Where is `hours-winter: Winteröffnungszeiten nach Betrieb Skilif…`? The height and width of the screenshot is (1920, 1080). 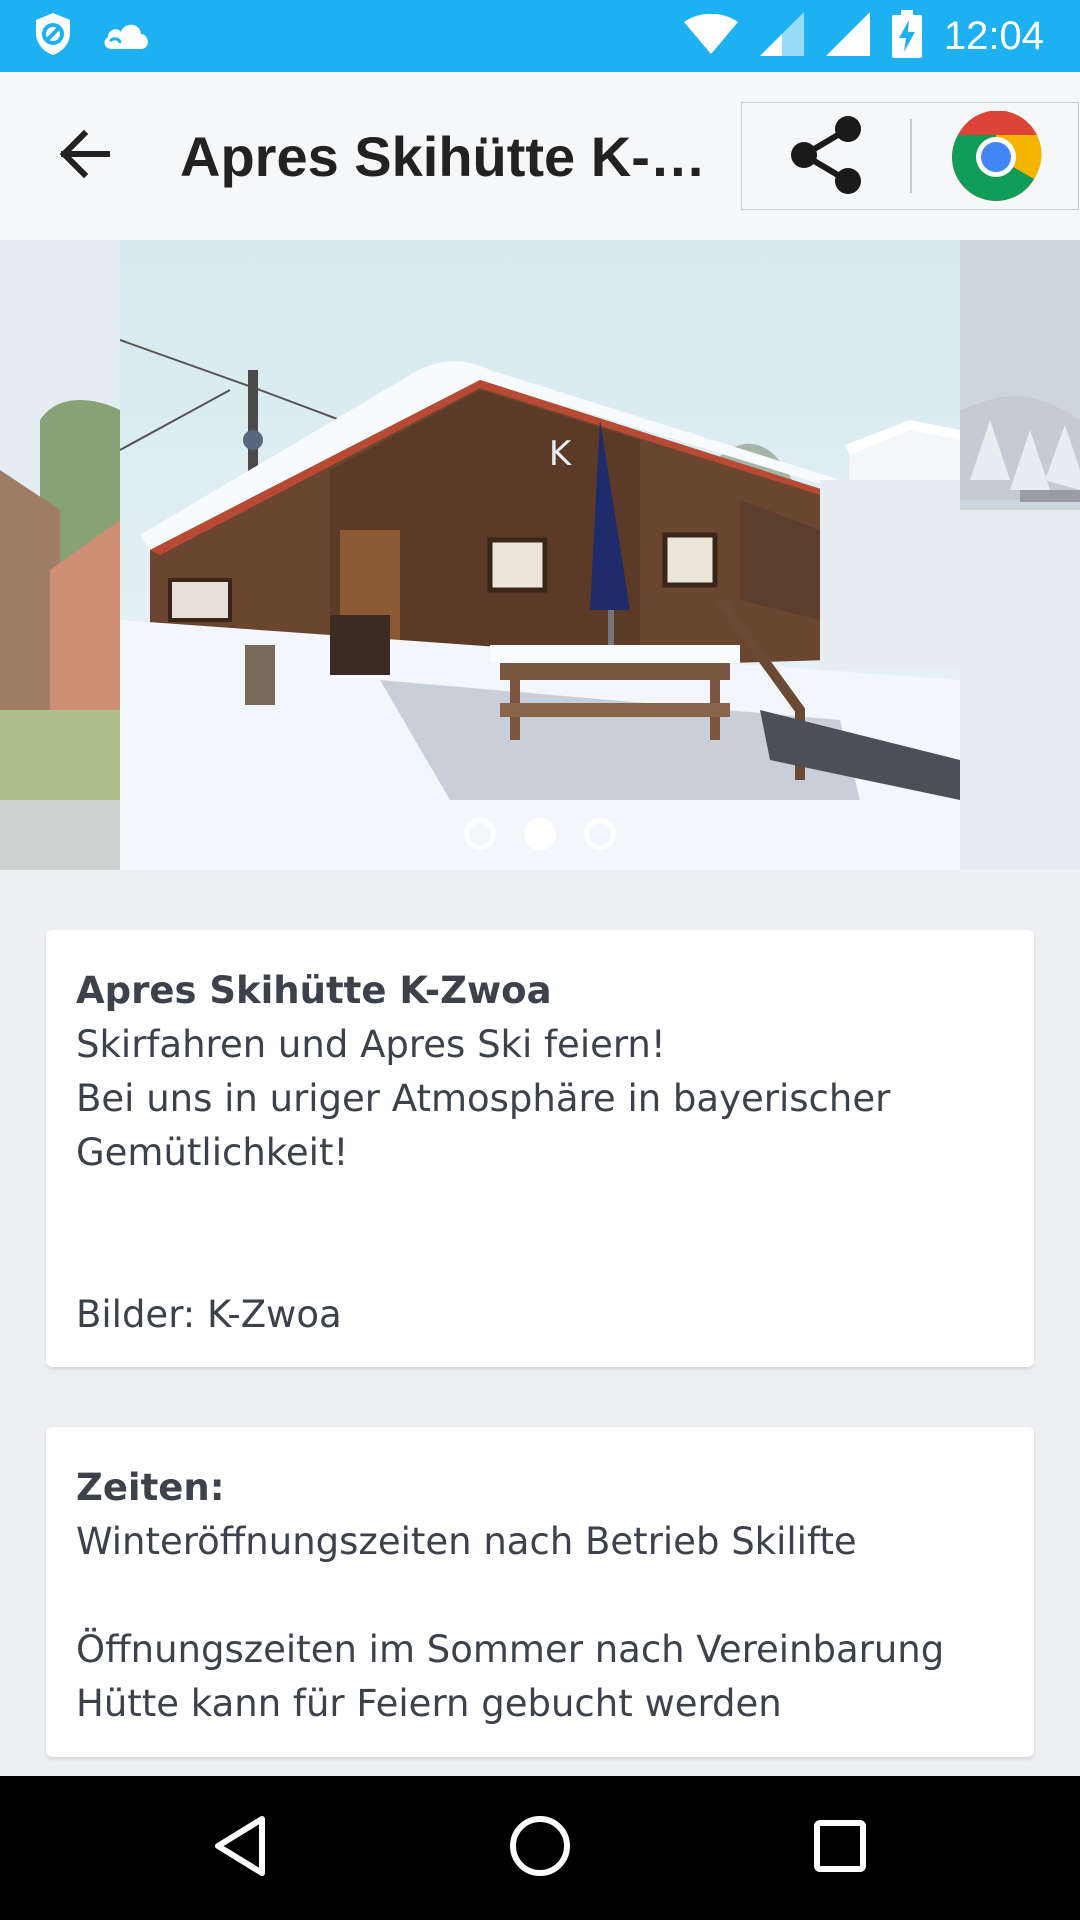
hours-winter: Winteröffnungszeiten nach Betrieb Skilif… is located at coordinates (466, 1541).